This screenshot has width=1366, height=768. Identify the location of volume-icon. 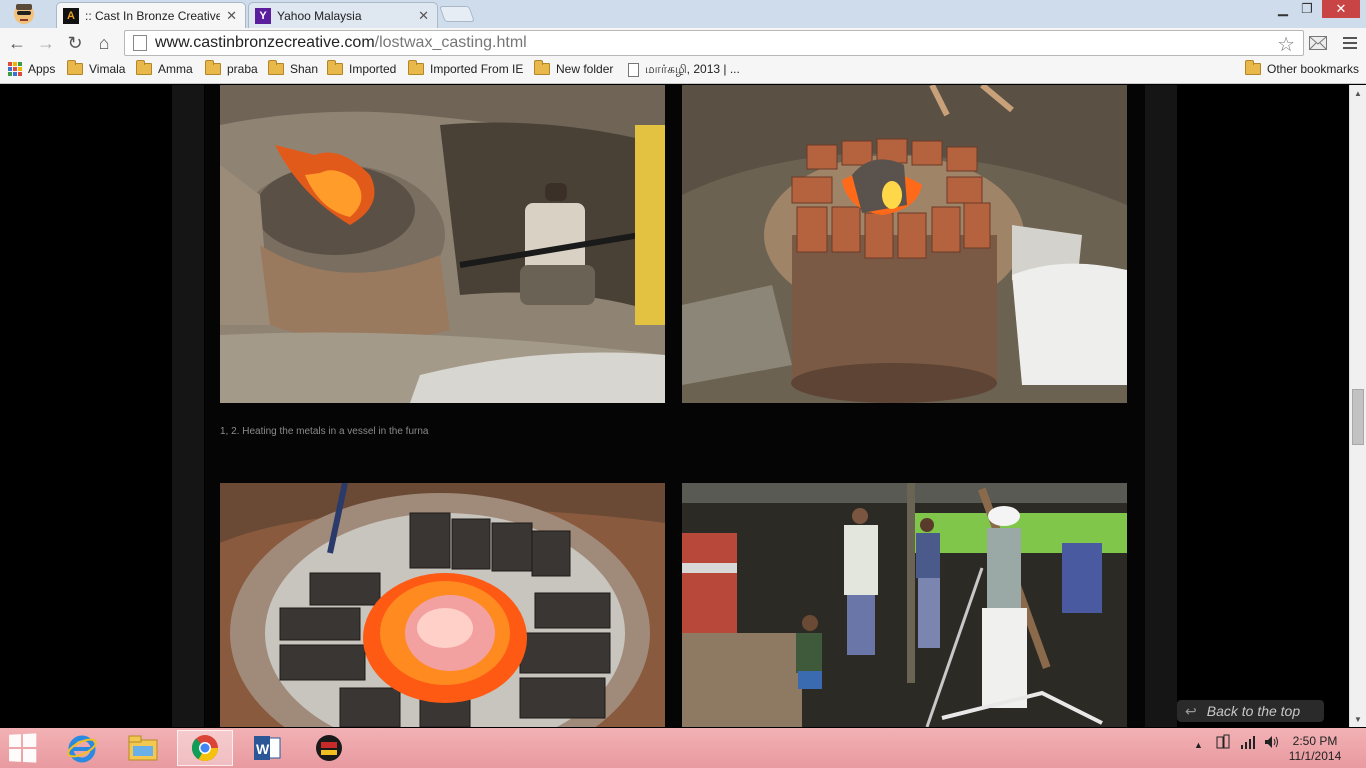
(1272, 743).